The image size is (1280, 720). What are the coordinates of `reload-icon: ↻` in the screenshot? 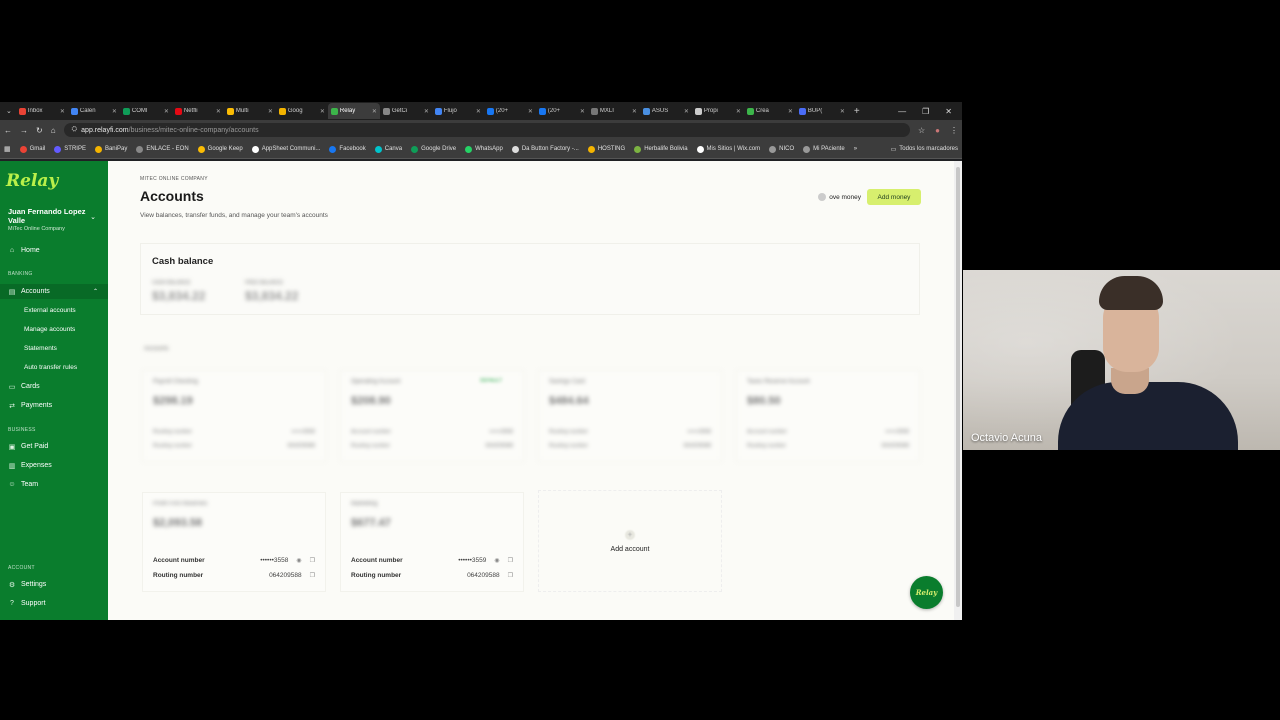 It's located at (39, 130).